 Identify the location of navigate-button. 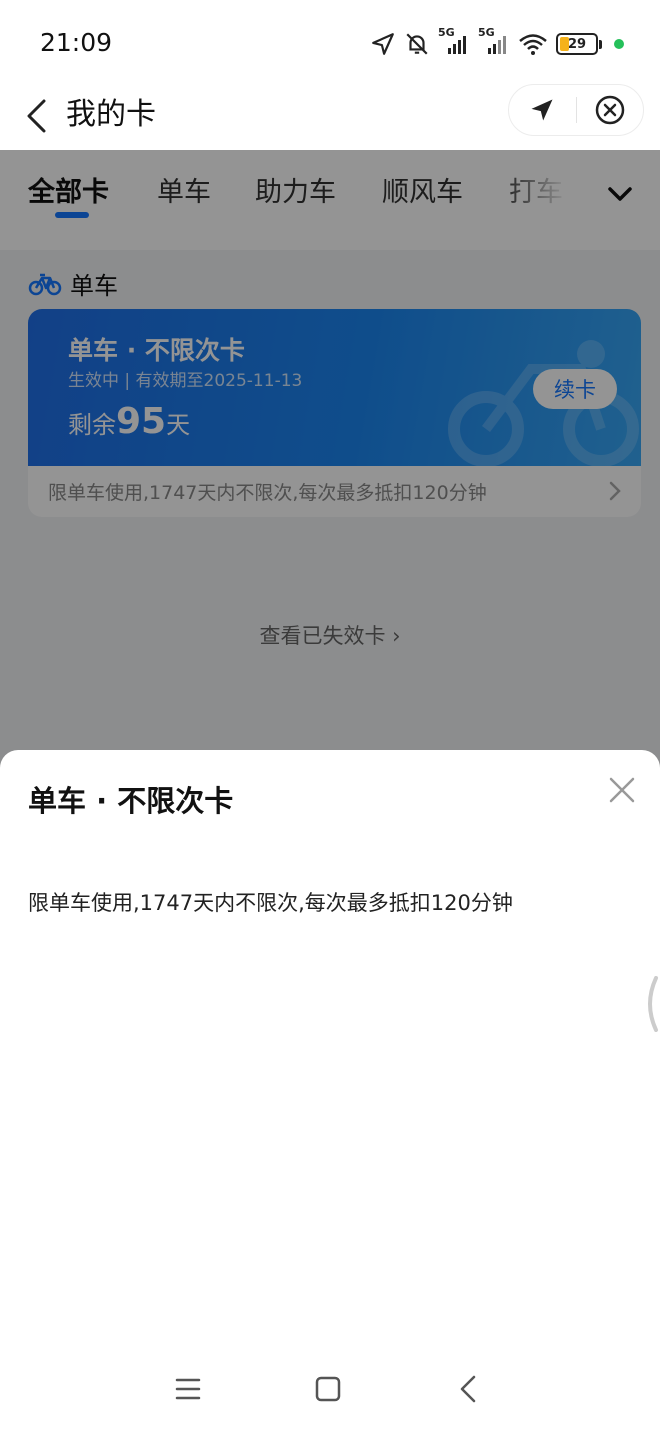
(542, 110).